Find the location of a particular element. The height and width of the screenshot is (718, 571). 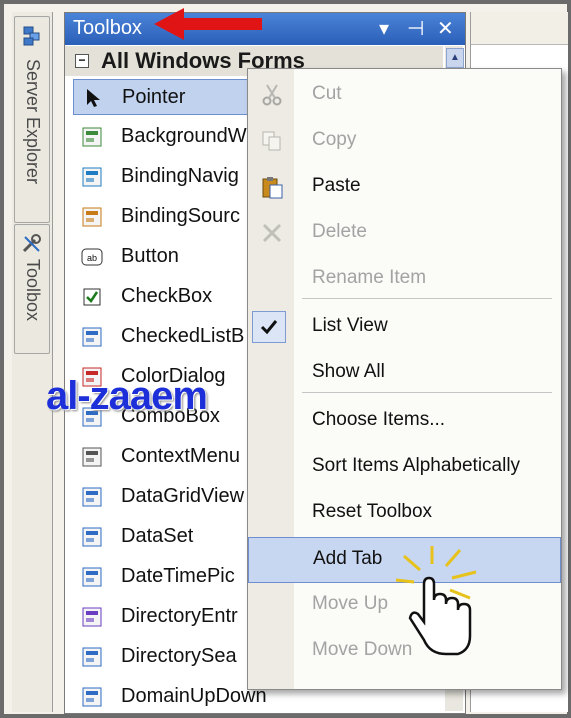

toolbox-item: DataSet is located at coordinates (168, 537).